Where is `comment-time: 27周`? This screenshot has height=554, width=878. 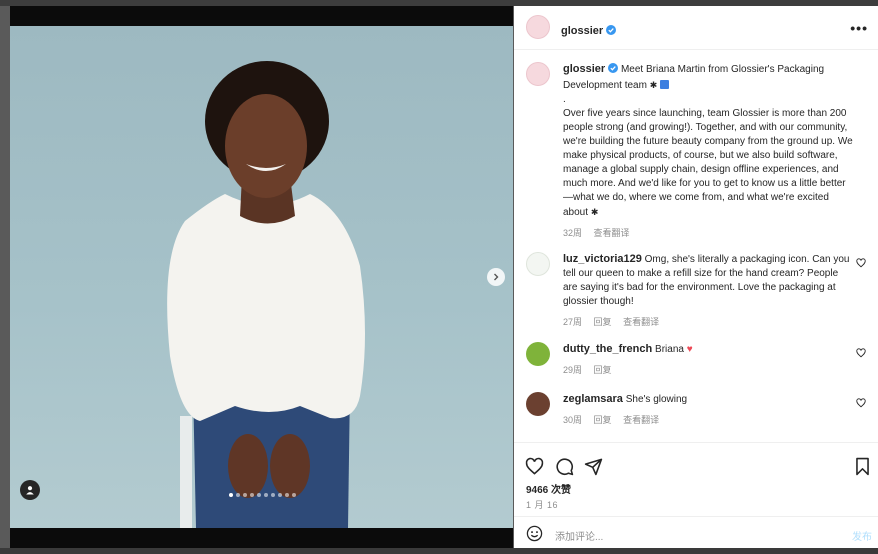 comment-time: 27周 is located at coordinates (572, 322).